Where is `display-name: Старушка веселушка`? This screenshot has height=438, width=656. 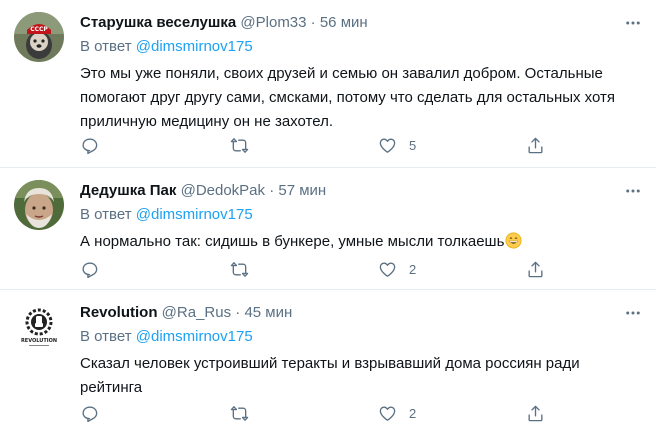 display-name: Старушка веселушка is located at coordinates (158, 22).